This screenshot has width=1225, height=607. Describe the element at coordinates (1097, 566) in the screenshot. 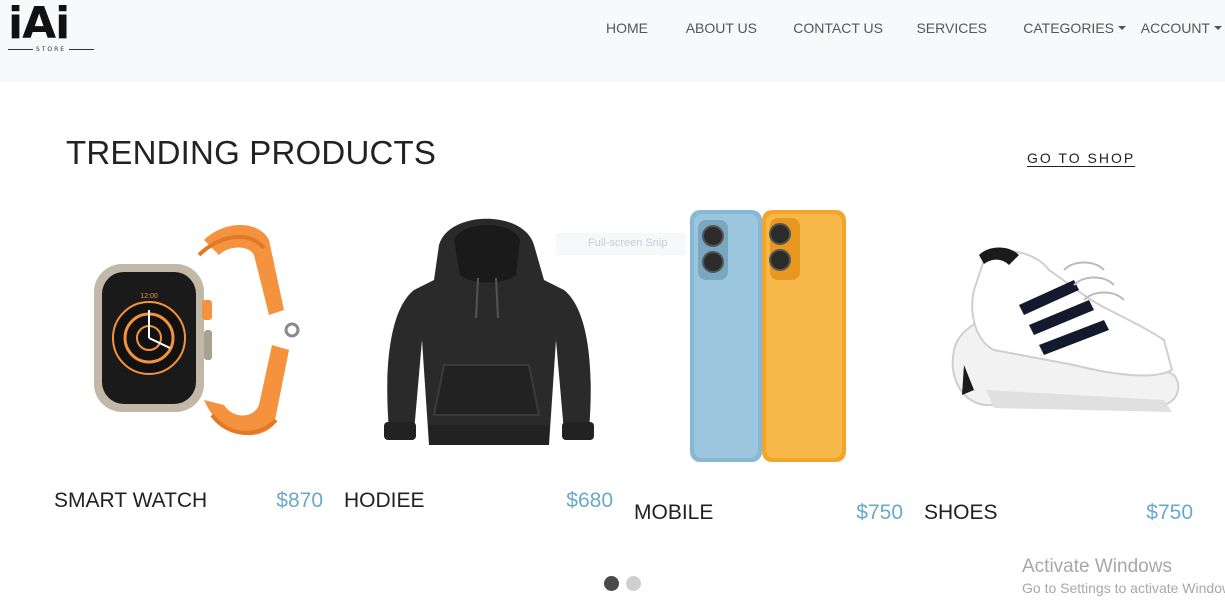

I see `watermark-title: Activate Windows` at that location.